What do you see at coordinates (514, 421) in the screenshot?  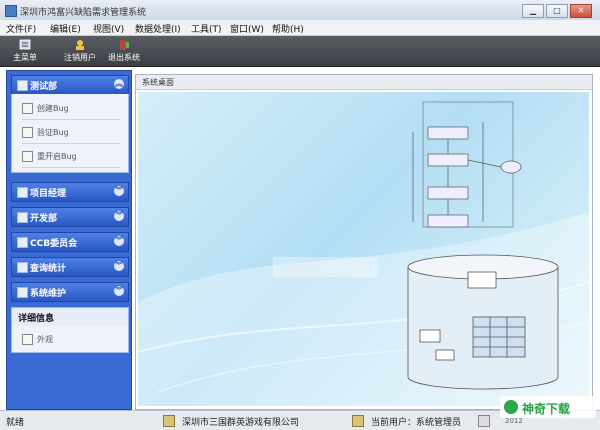 I see `status-date-fragment: 2012` at bounding box center [514, 421].